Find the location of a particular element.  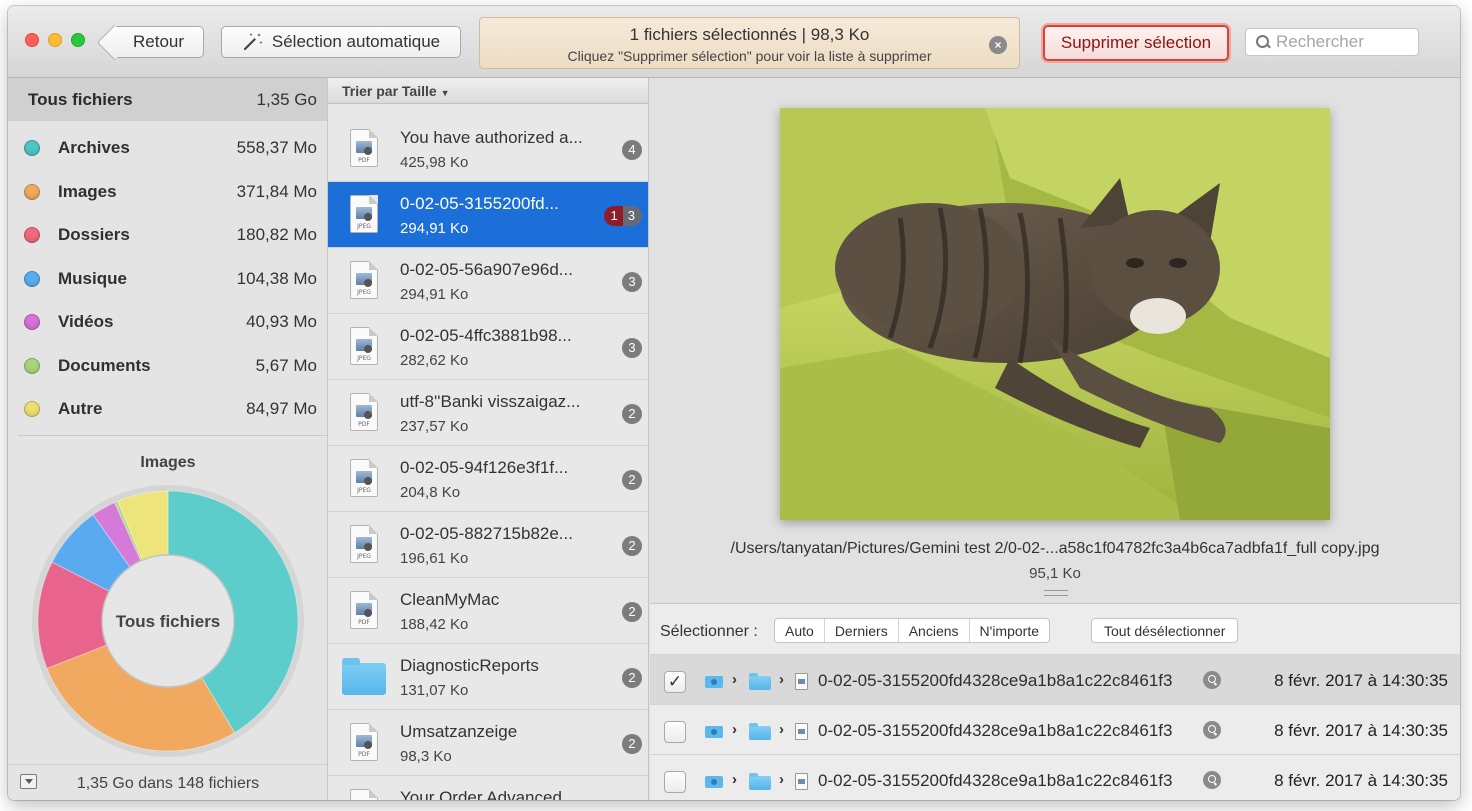

file-row: PDF You have authorized a... 425,98 Ko 4 is located at coordinates (488, 149).